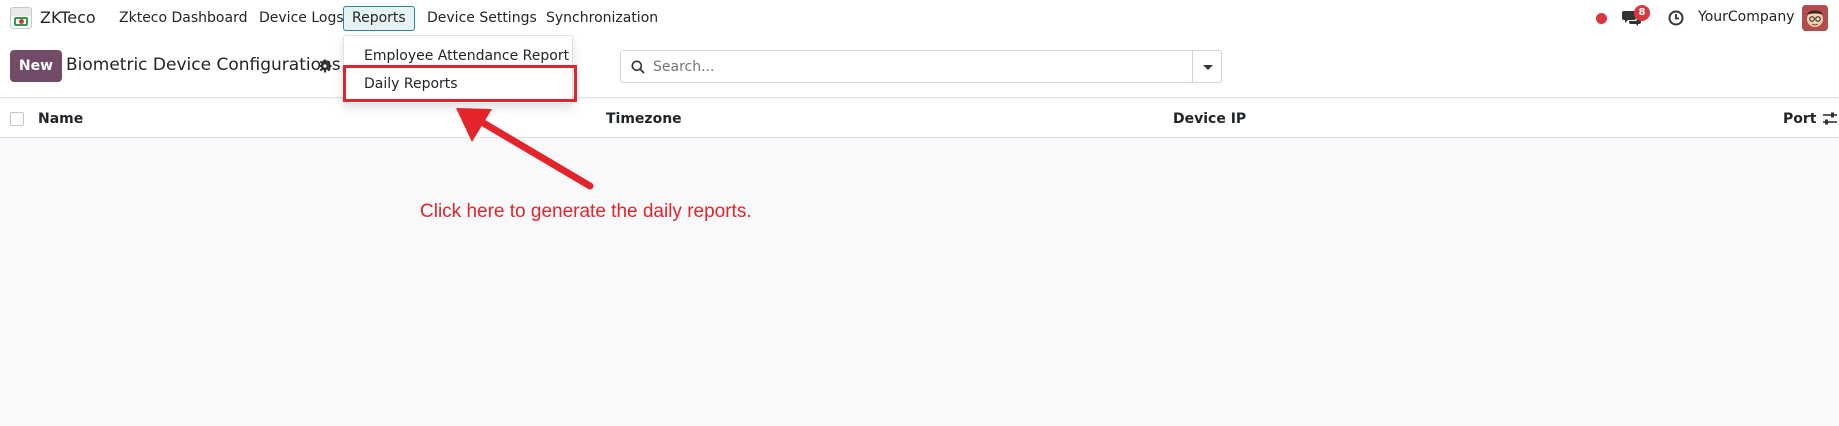 The image size is (1839, 426). Describe the element at coordinates (1601, 18) in the screenshot. I see `record-icon` at that location.